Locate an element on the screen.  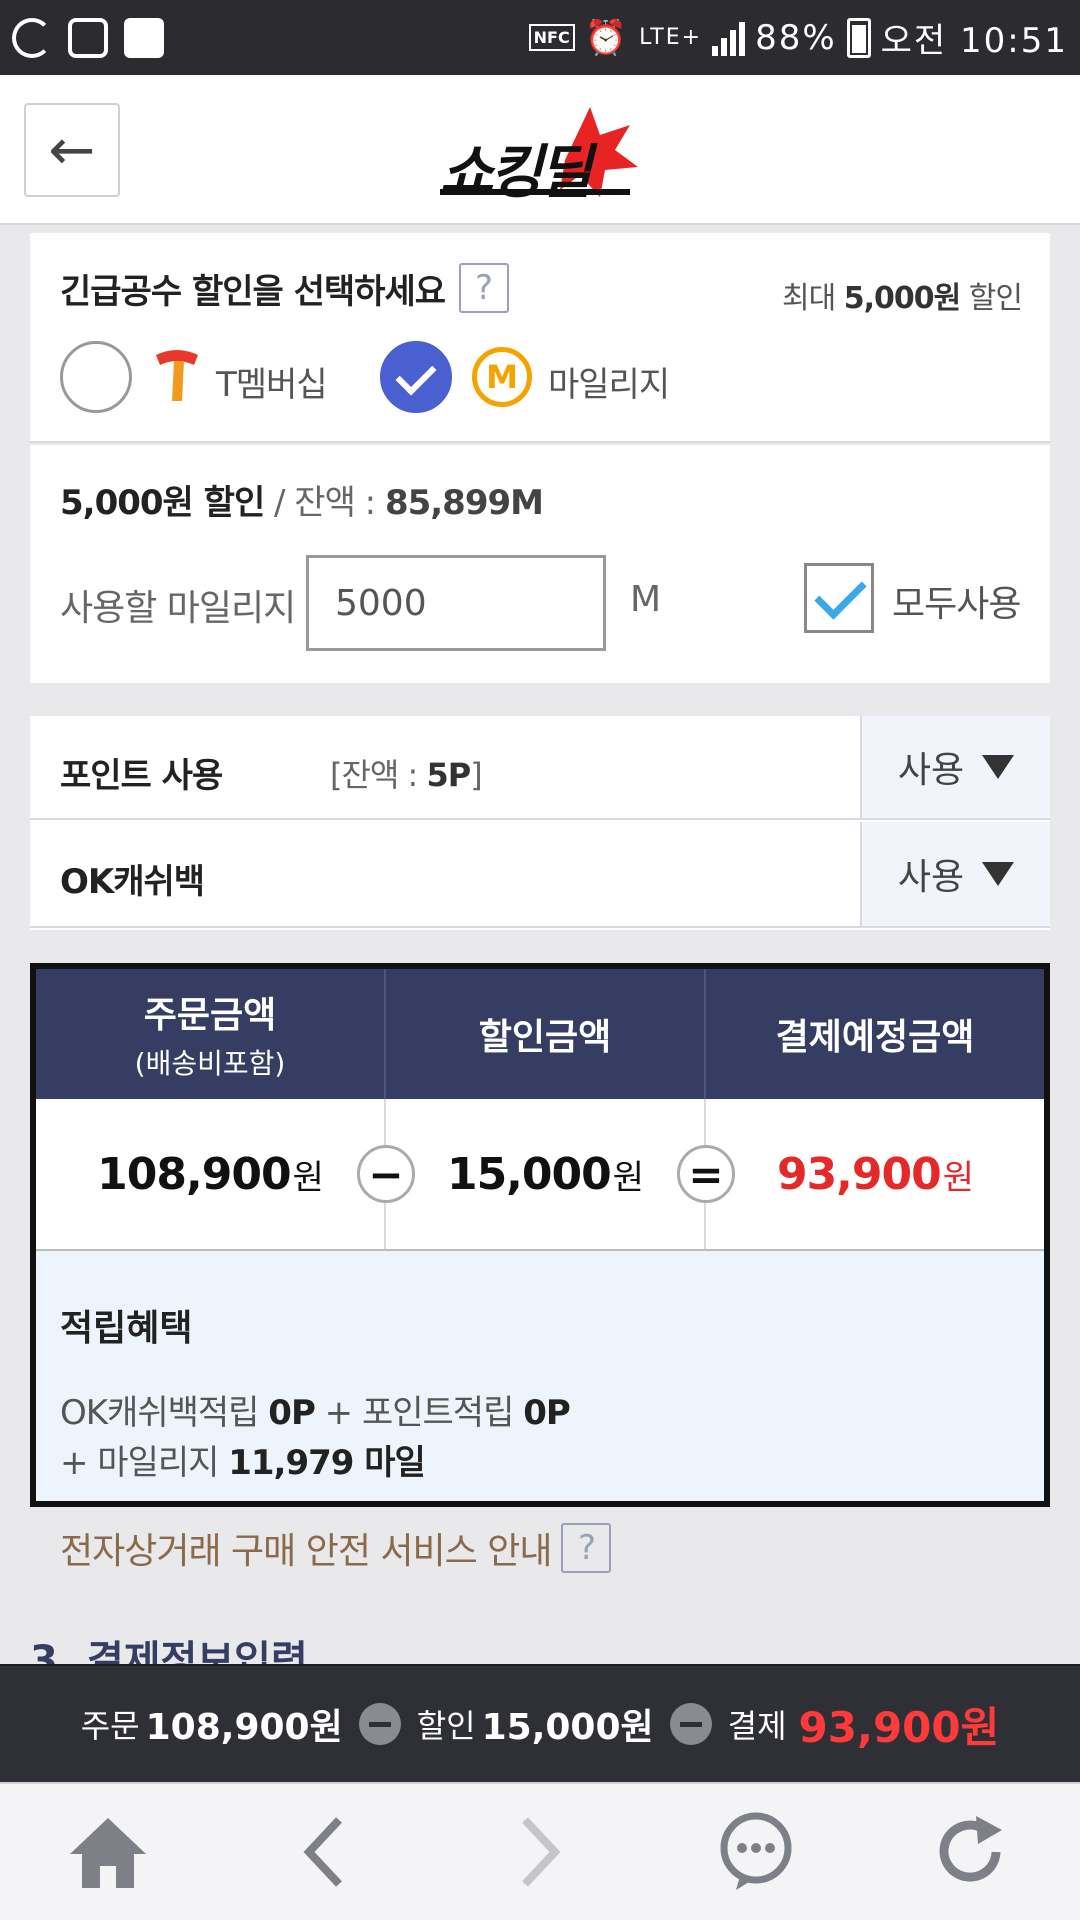
points-card: 포인트 사용 [잔액 : 5P] 사용 OK캐쉬백 사용 is located at coordinates (540, 823).